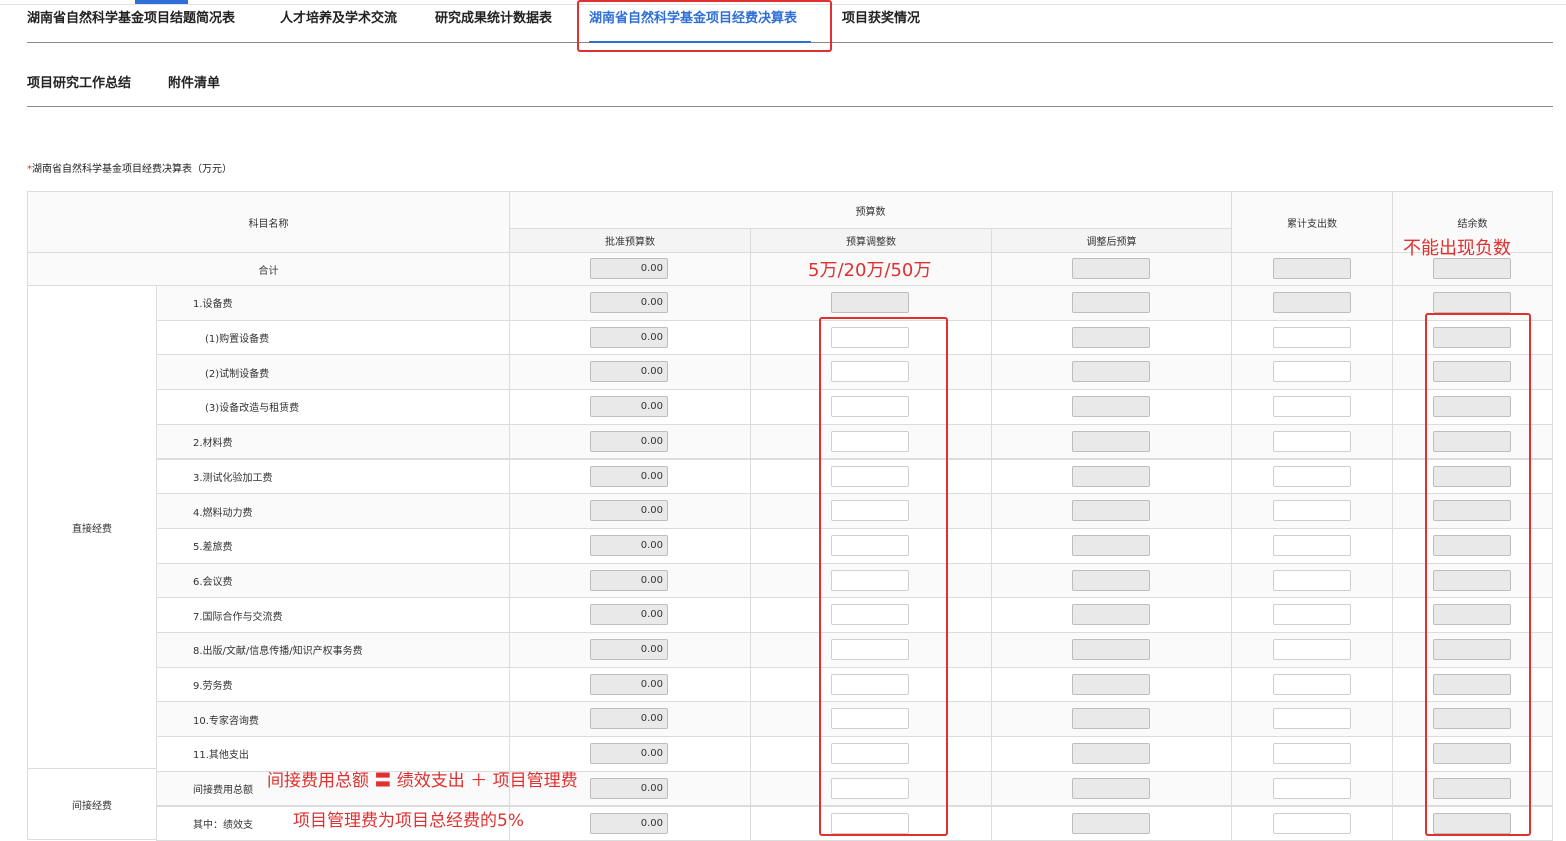  Describe the element at coordinates (1472, 302) in the screenshot. I see `balance-input` at that location.